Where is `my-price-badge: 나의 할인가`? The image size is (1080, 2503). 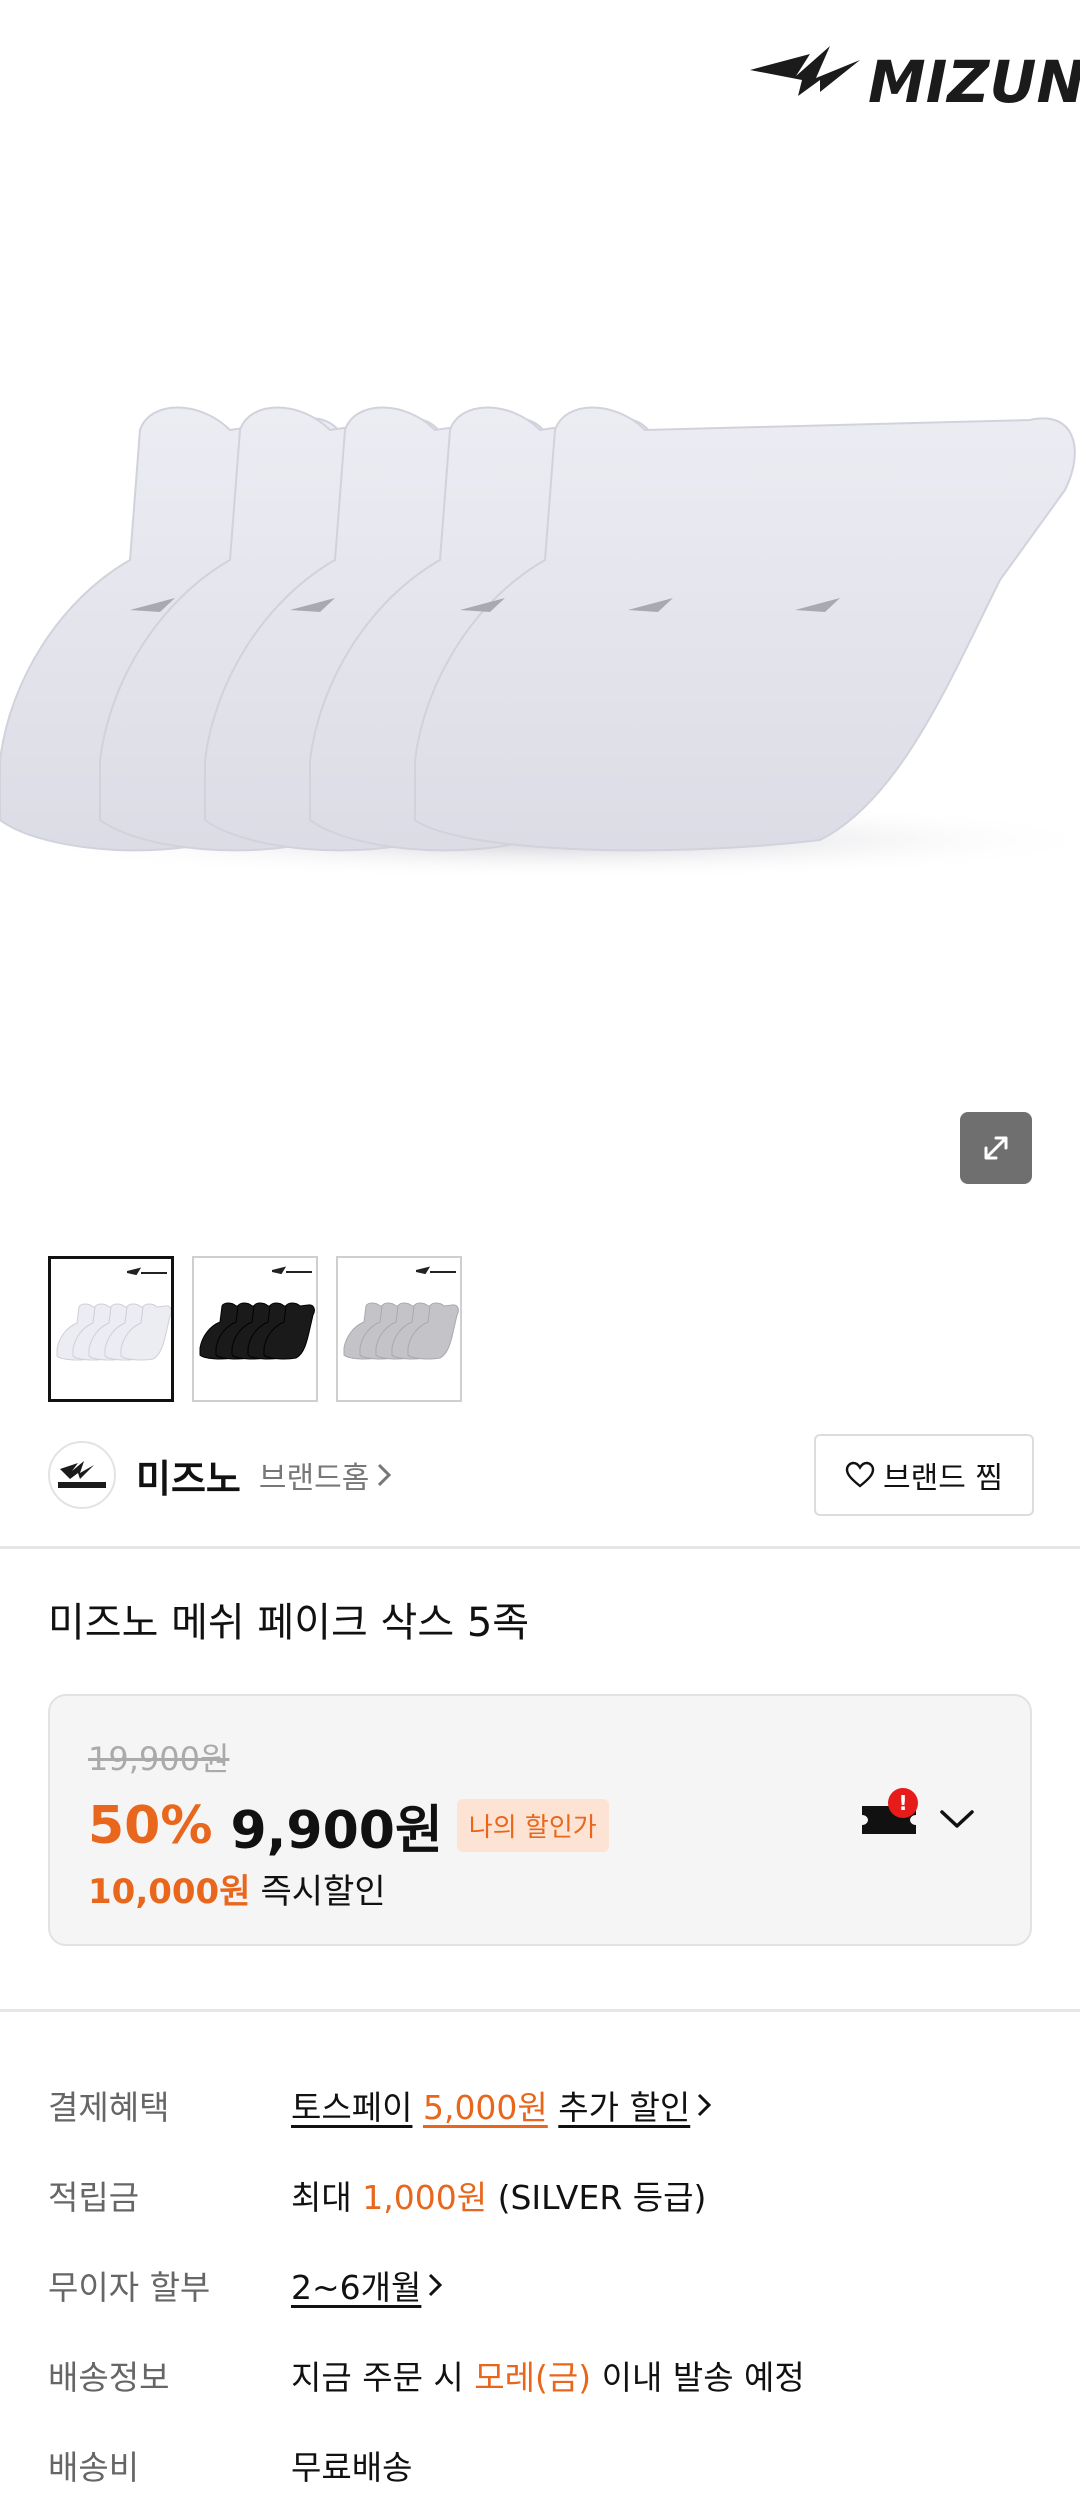 my-price-badge: 나의 할인가 is located at coordinates (532, 1825).